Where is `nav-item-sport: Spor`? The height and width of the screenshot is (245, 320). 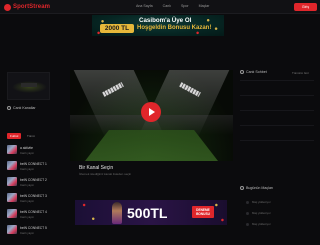
nav-item-sport: Spor is located at coordinates (185, 6).